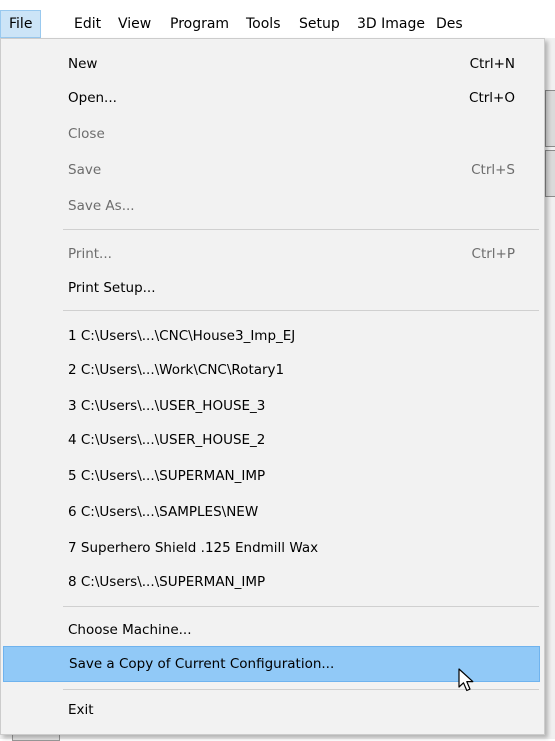  What do you see at coordinates (492, 98) in the screenshot?
I see `menu-item-shortcut: Ctrl+O` at bounding box center [492, 98].